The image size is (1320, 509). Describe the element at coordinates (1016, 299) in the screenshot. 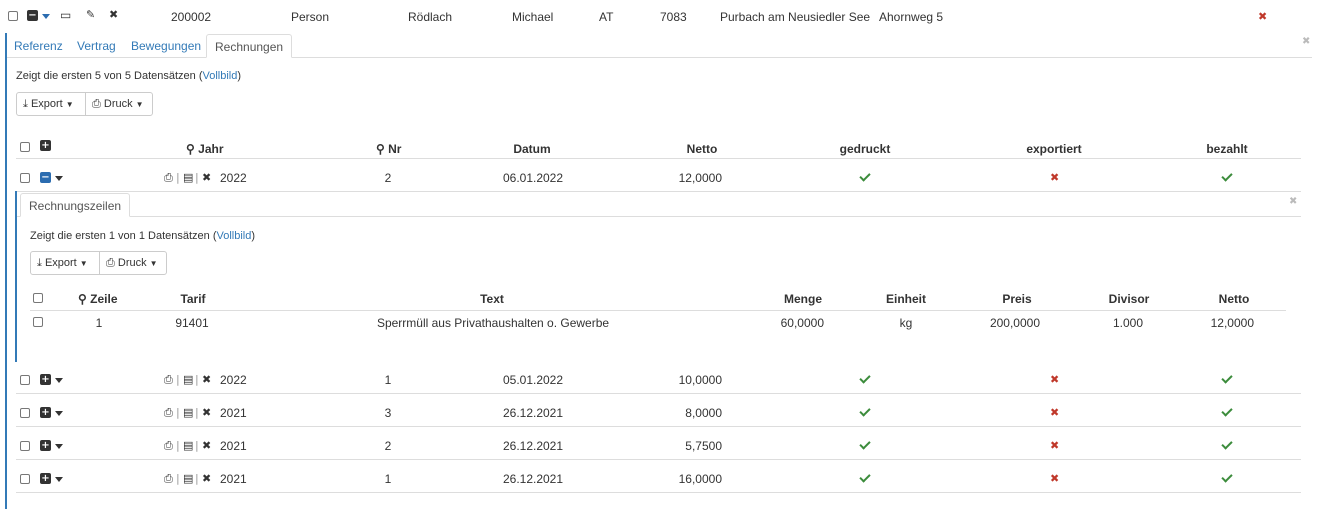

I see `col-preis: Preis` at that location.